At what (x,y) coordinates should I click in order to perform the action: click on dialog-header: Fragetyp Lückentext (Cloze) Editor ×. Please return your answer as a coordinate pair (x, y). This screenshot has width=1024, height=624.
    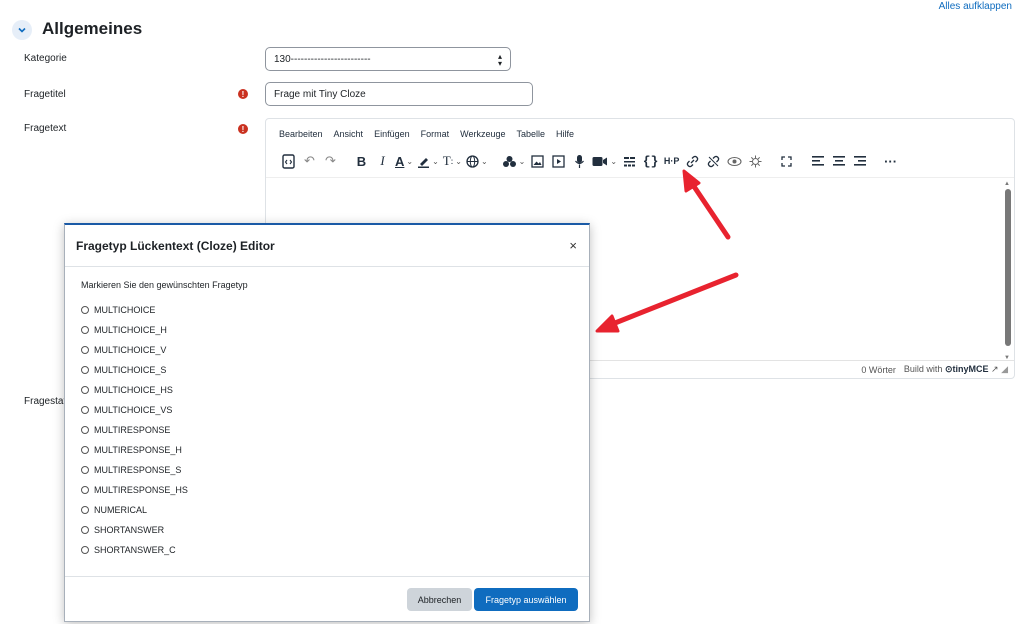
    Looking at the image, I should click on (327, 246).